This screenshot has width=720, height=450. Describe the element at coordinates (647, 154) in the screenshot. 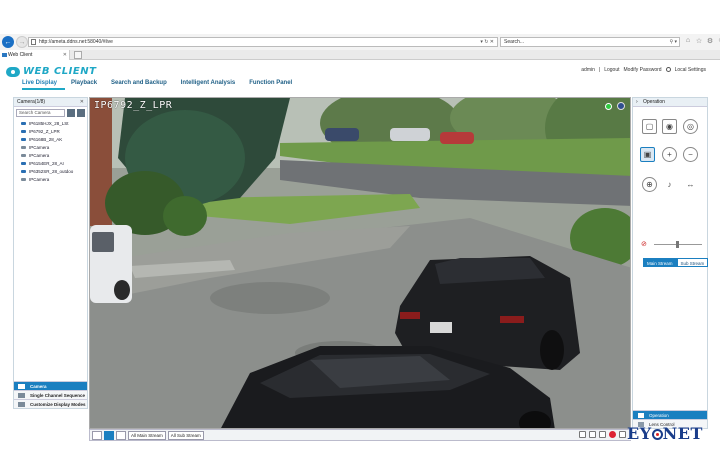

I see `digital-zoom-icon: ▣` at that location.